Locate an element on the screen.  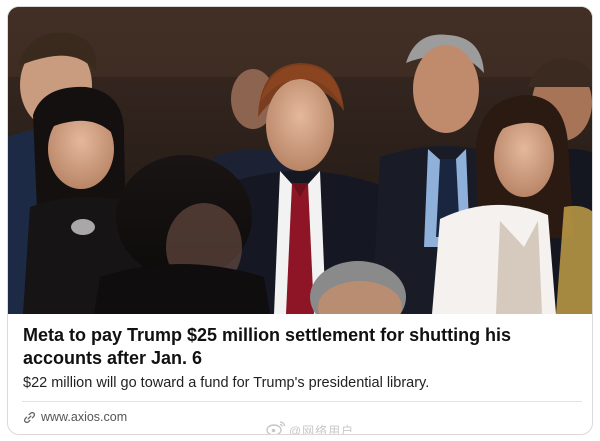
weibo-logo-icon is located at coordinates (276, 427).